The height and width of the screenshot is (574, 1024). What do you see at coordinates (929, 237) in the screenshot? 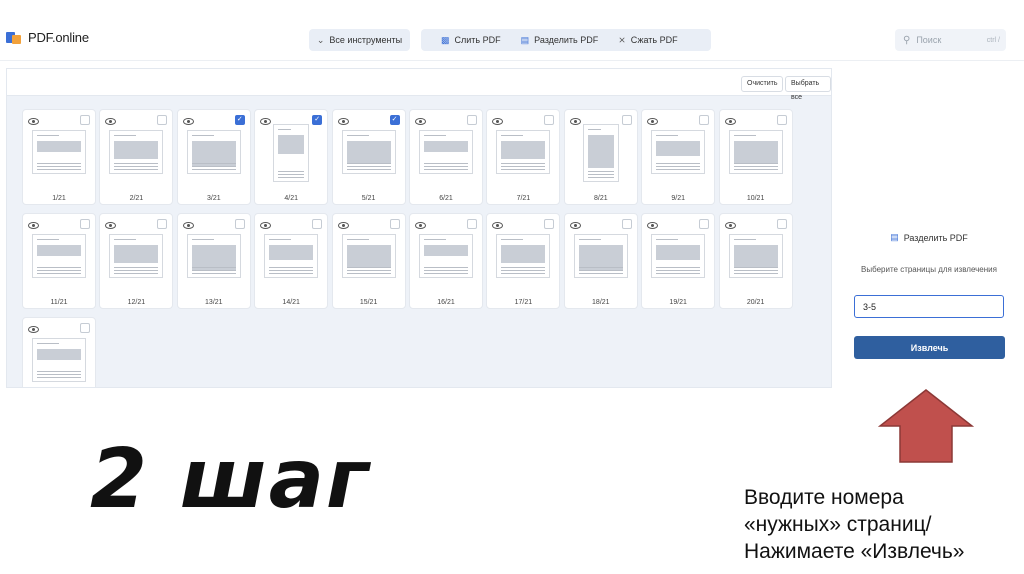
I see `split-panel-title: ▤ Разделить PDF` at bounding box center [929, 237].